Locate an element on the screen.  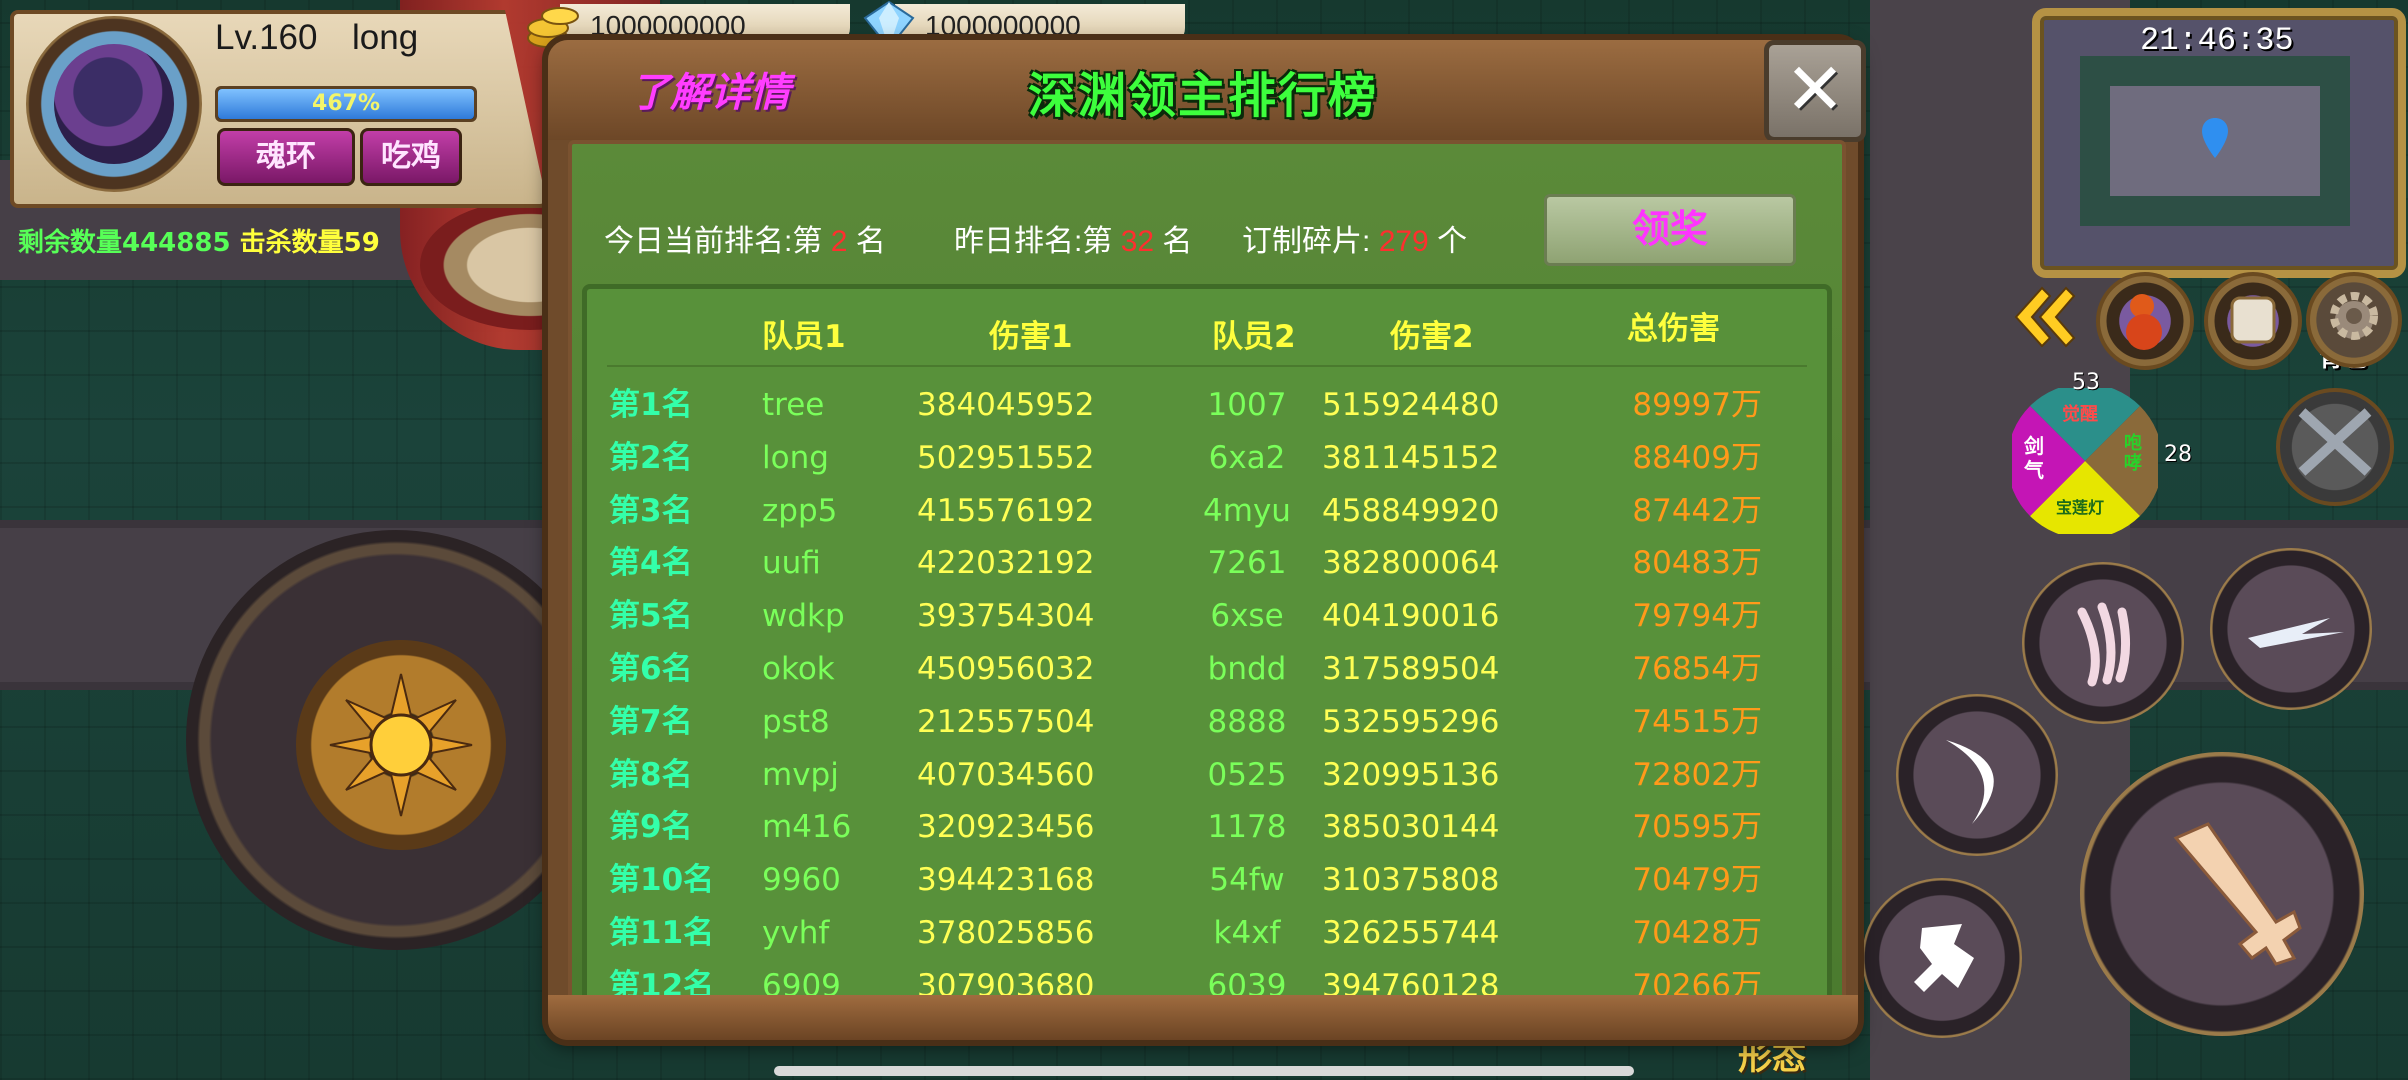
table-row: 第7名 pst8 212557504 8888 532595296 74515万 is located at coordinates (1207, 722).